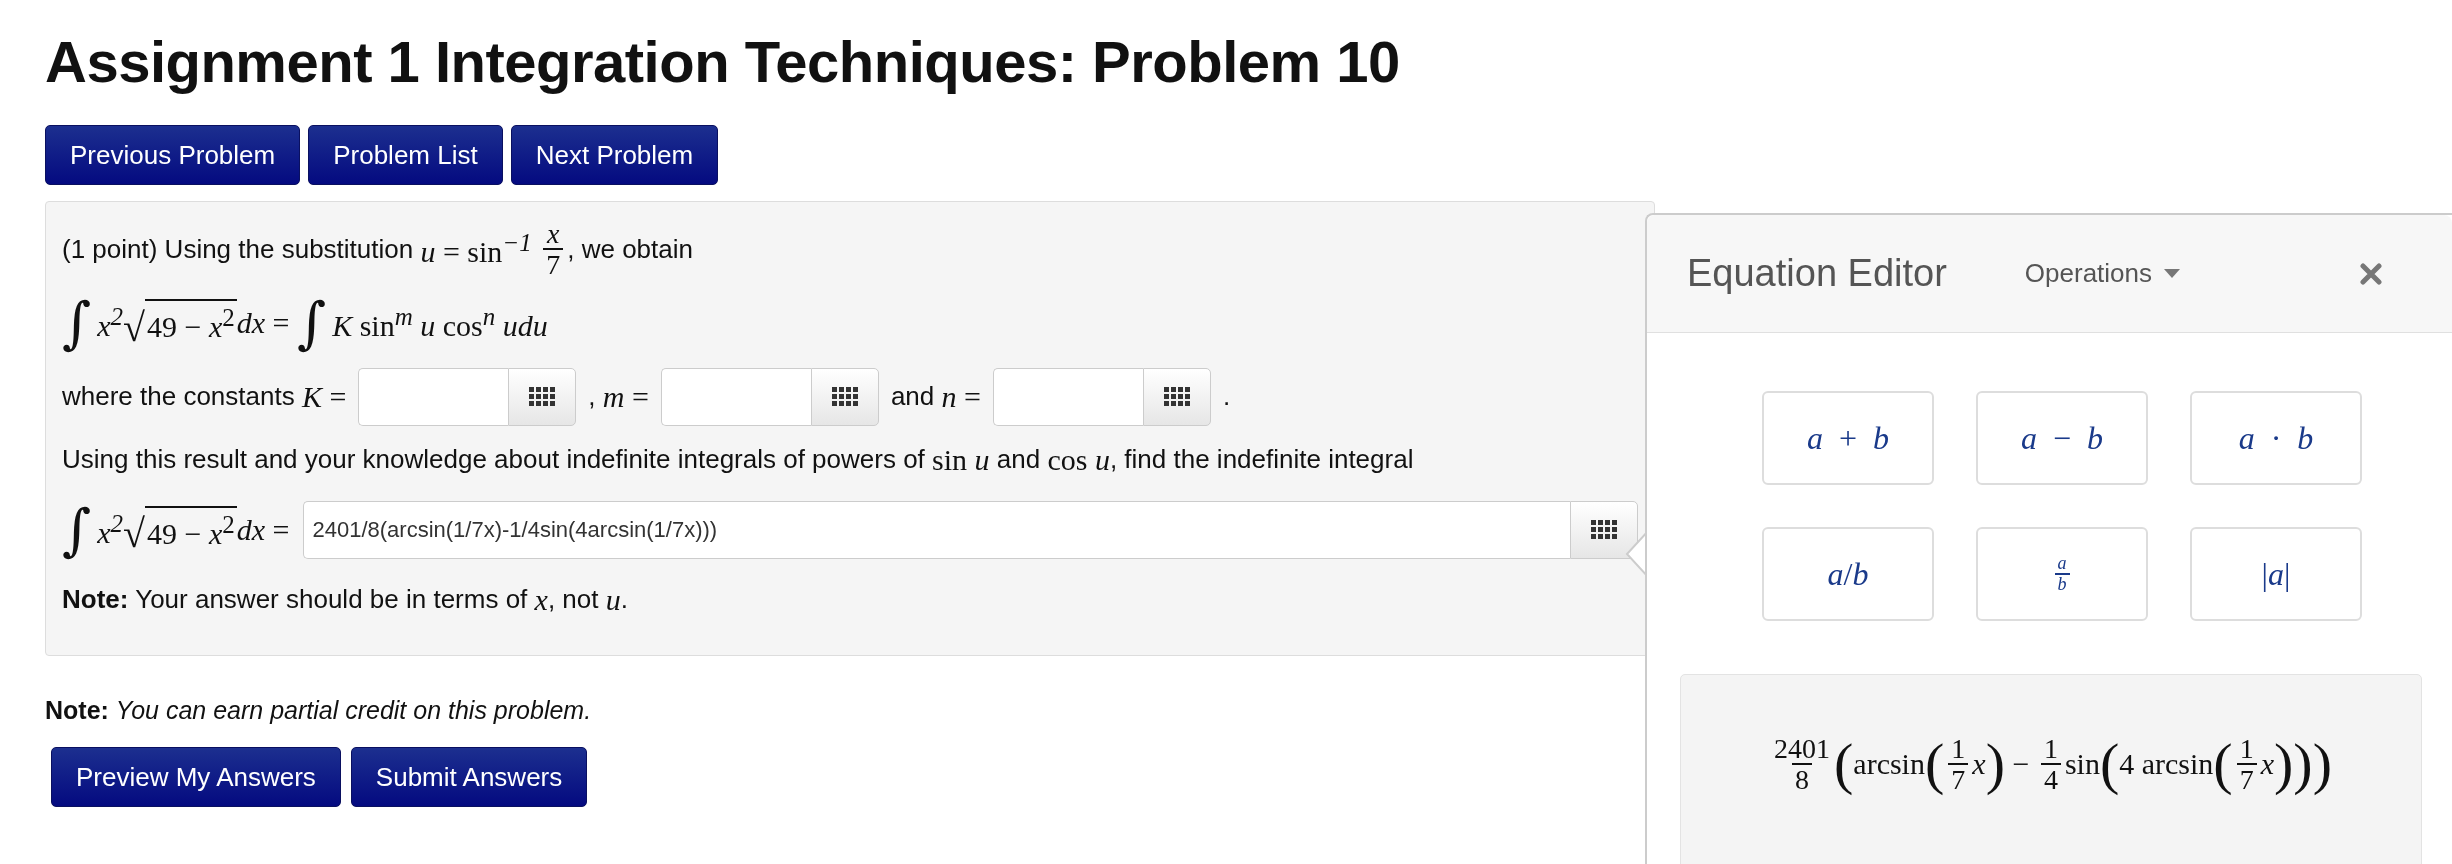 This screenshot has height=864, width=2452. I want to click on close-icon, so click(2371, 273).